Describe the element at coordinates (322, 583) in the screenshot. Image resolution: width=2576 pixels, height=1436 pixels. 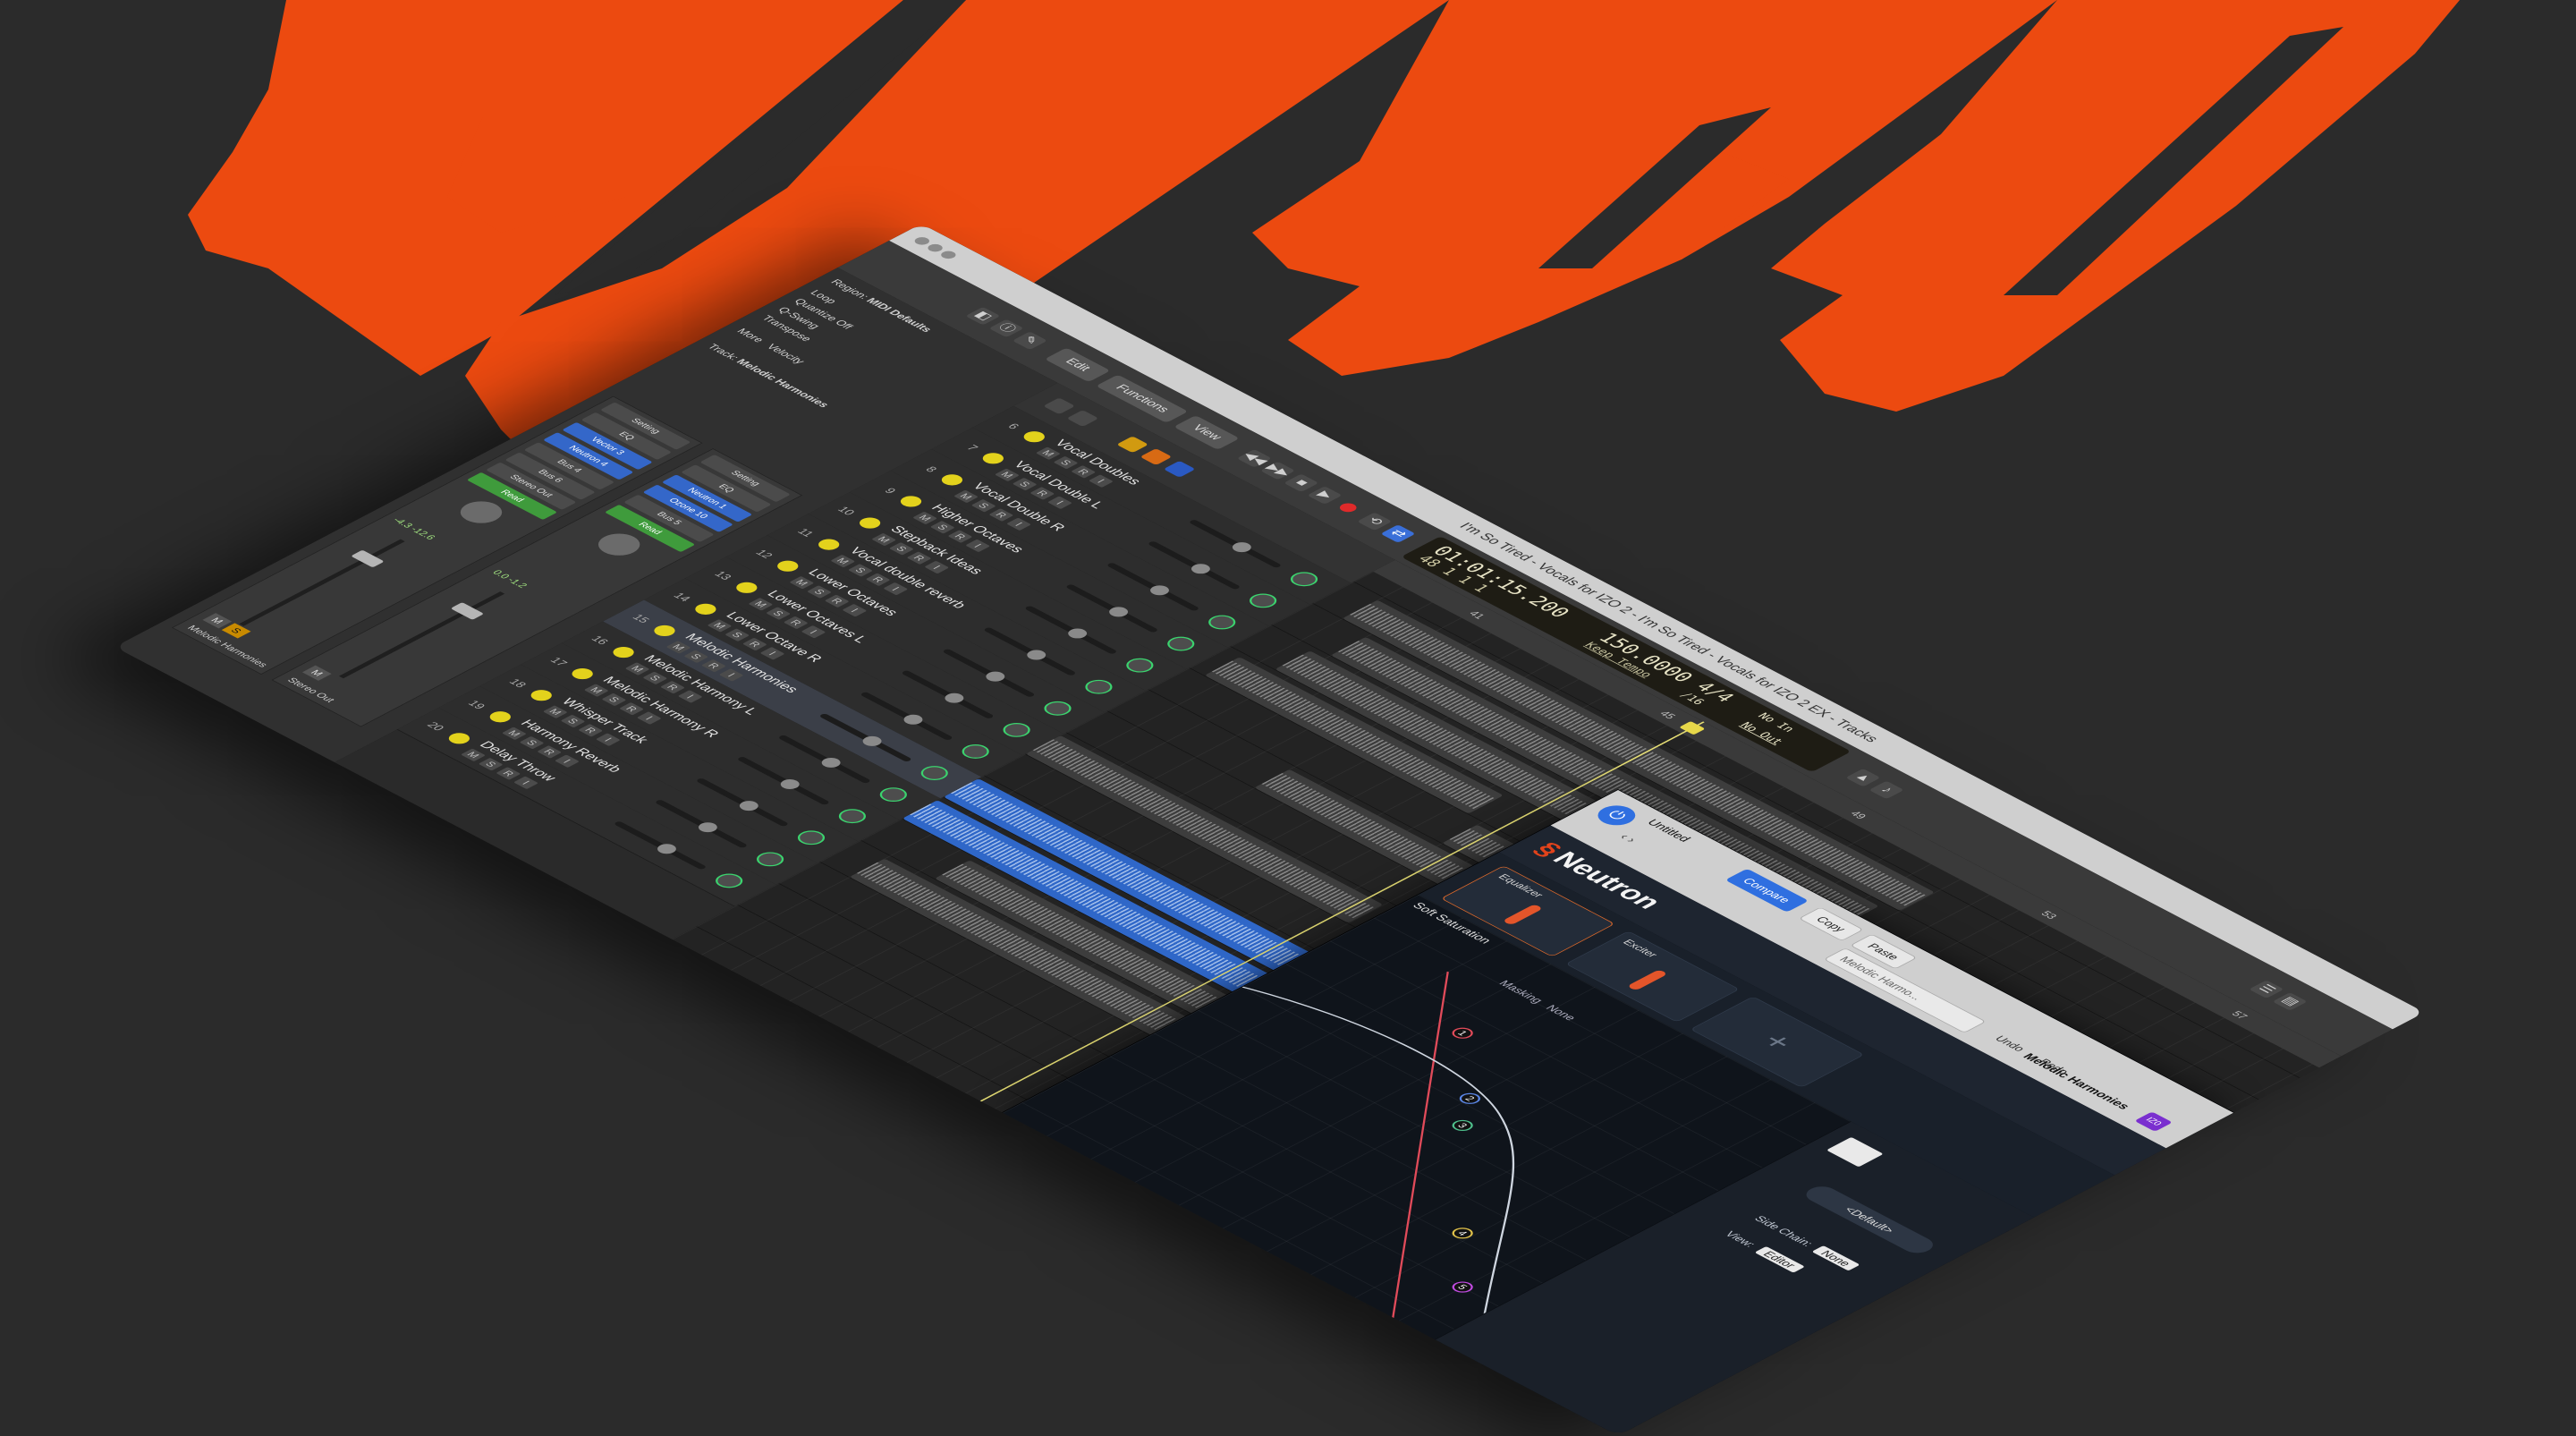
I see `volume-fader` at that location.